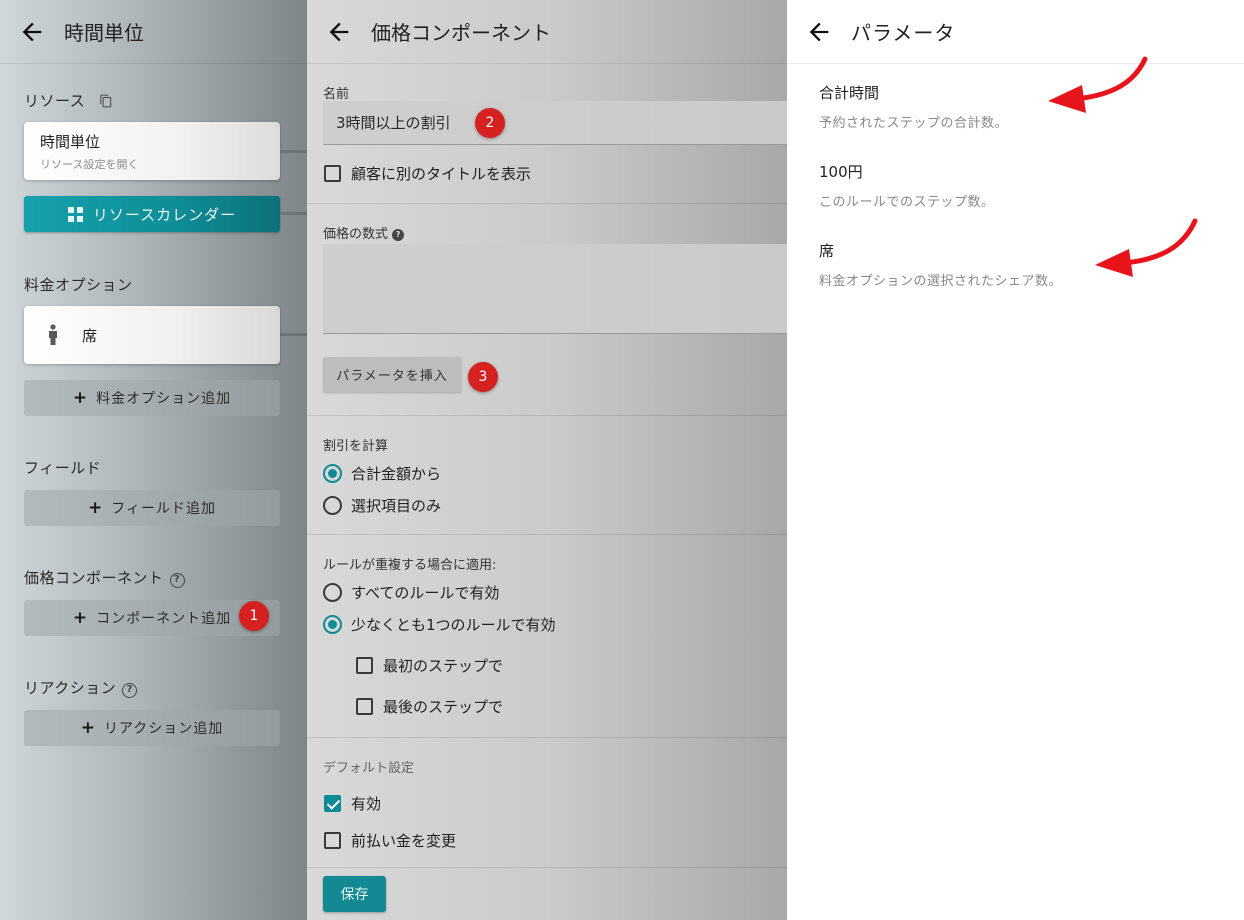 Image resolution: width=1244 pixels, height=920 pixels. What do you see at coordinates (555, 123) in the screenshot?
I see `name-input: 3時間以上の割引` at bounding box center [555, 123].